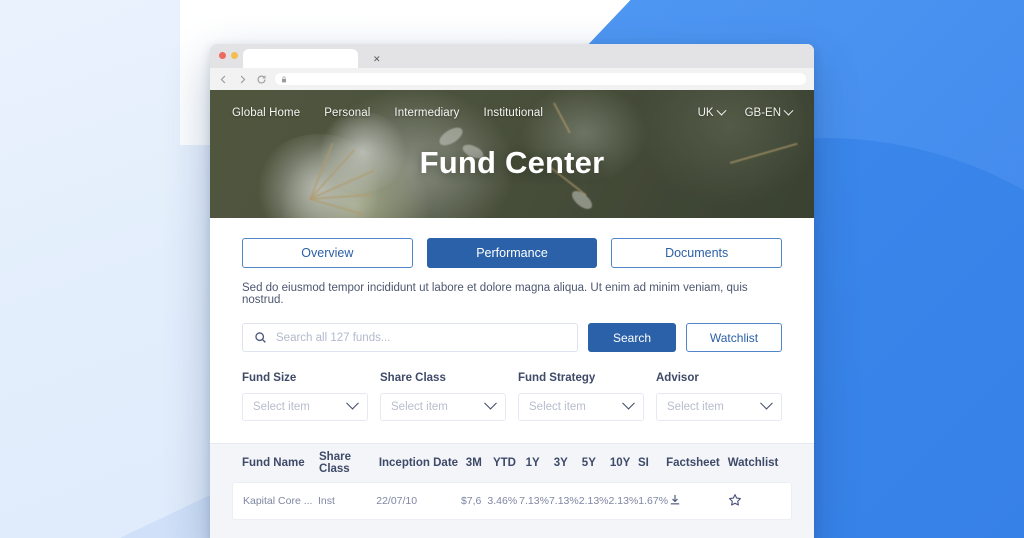 The image size is (1024, 538). I want to click on address-bar, so click(540, 79).